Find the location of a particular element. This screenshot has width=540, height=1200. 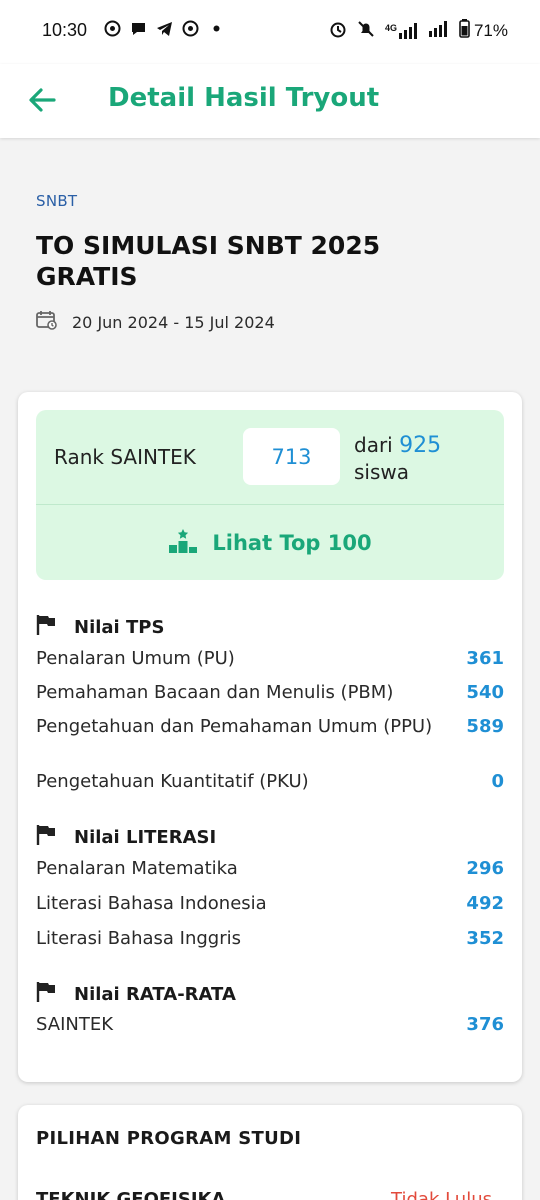

calendar-icon is located at coordinates (47, 322).